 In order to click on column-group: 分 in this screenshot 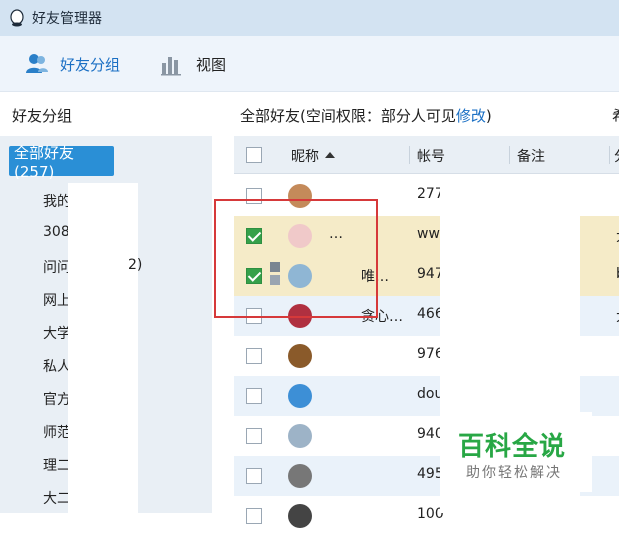, I will do `click(616, 156)`.